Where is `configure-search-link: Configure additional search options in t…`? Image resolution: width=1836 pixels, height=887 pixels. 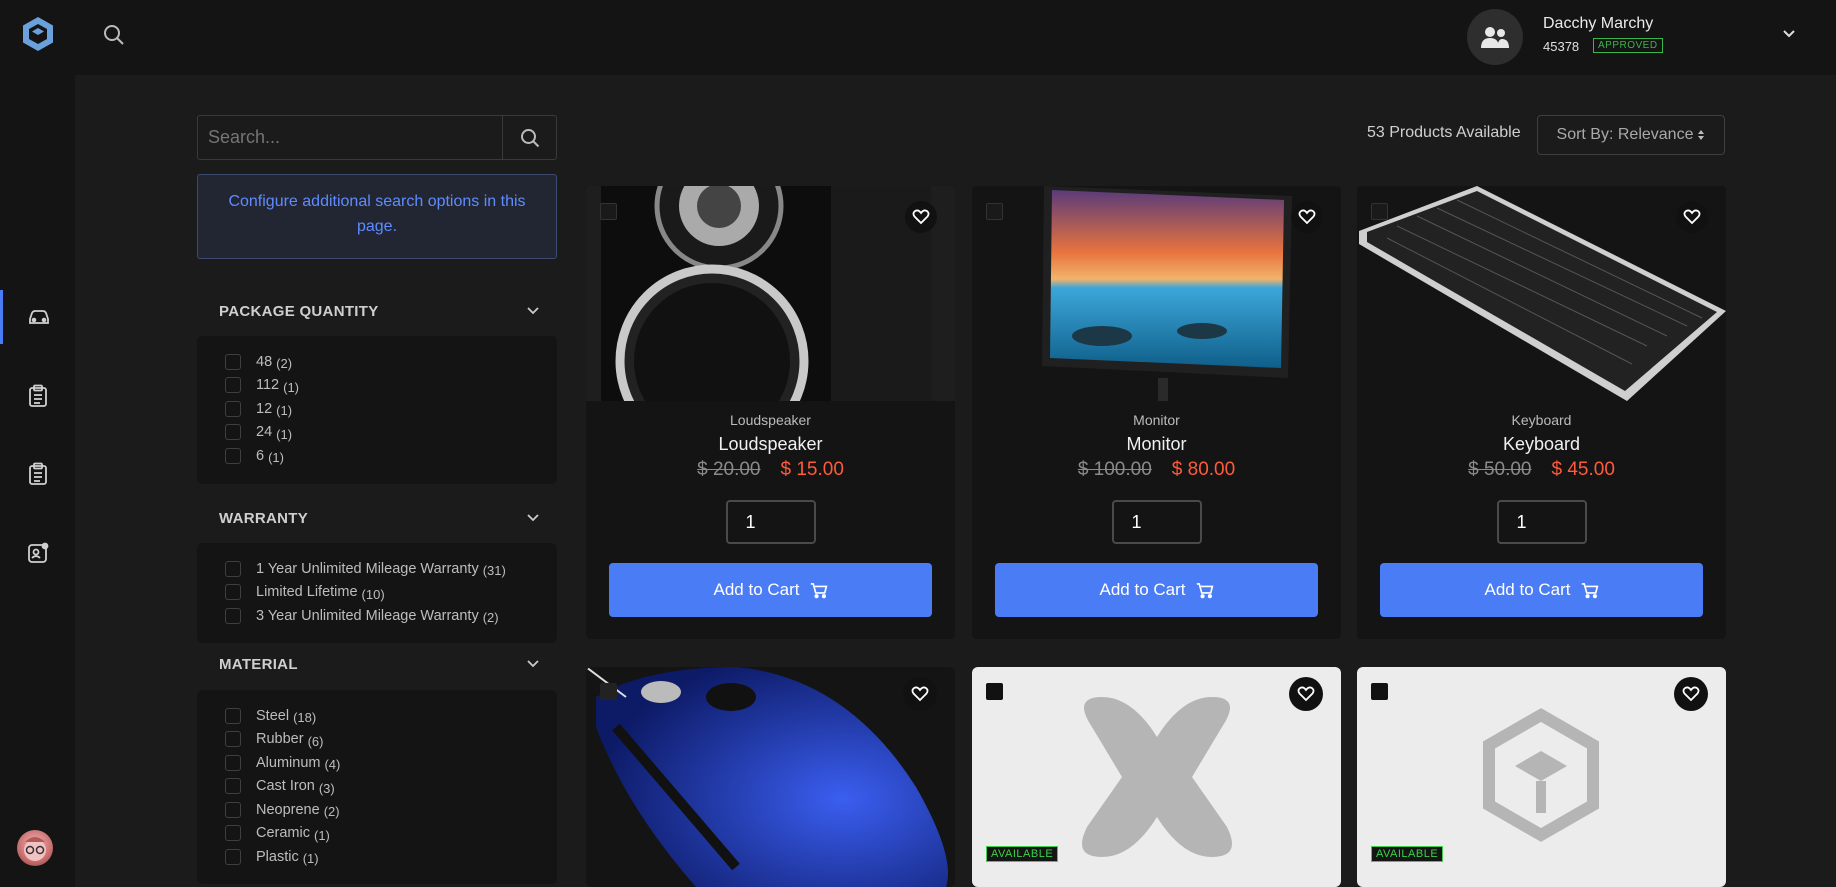 configure-search-link: Configure additional search options in t… is located at coordinates (377, 216).